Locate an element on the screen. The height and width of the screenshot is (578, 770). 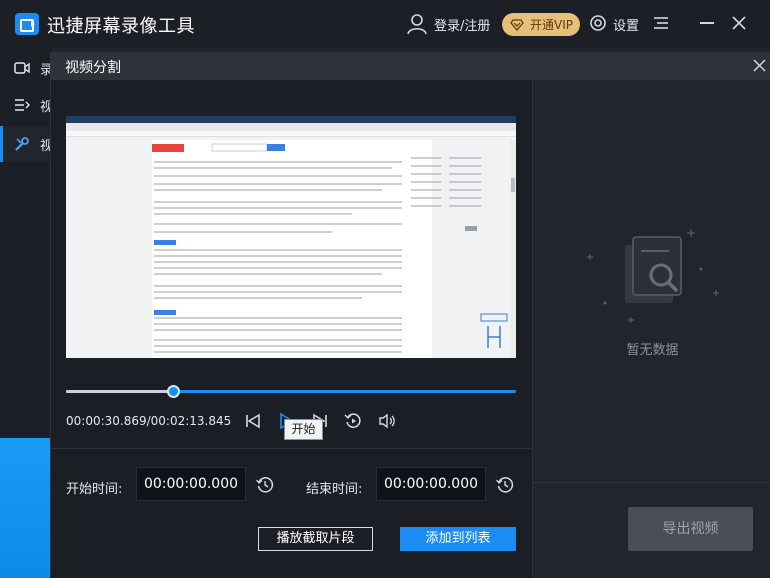
start-time-input: 00:00:00.000 is located at coordinates (191, 484).